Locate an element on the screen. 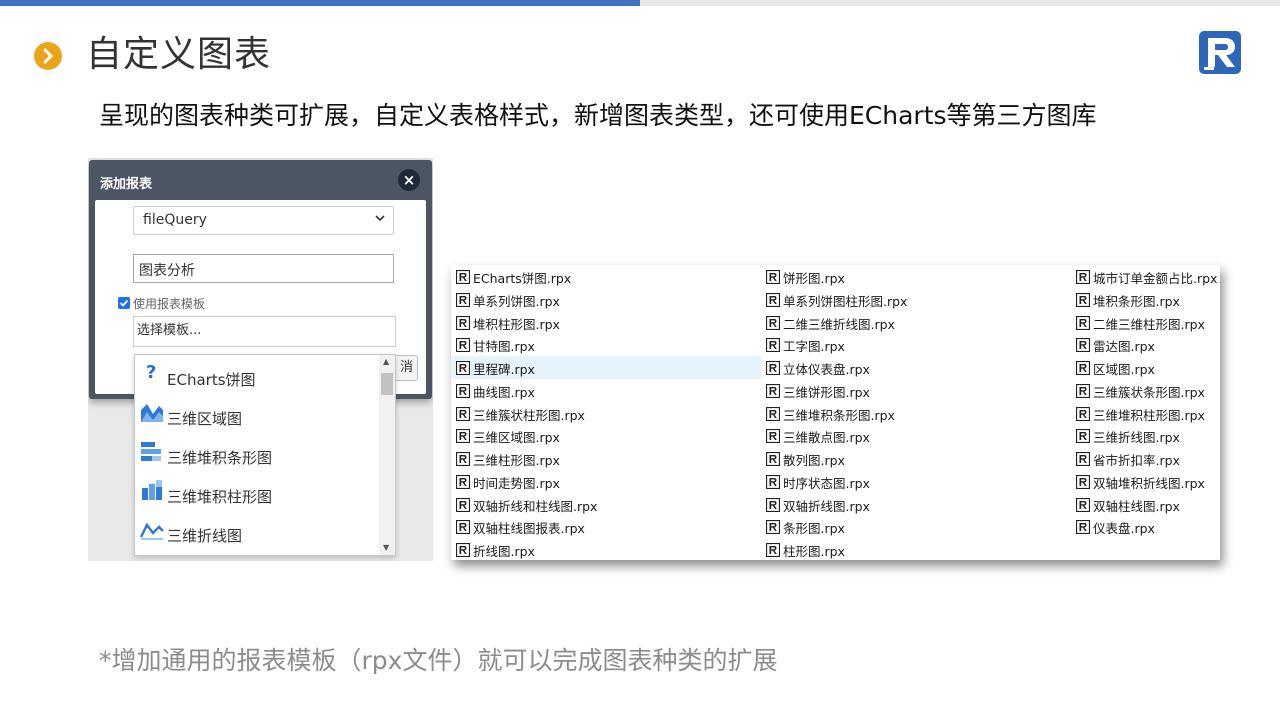 The width and height of the screenshot is (1280, 720). file-item: 双轴柱线图.rpx is located at coordinates (1145, 504).